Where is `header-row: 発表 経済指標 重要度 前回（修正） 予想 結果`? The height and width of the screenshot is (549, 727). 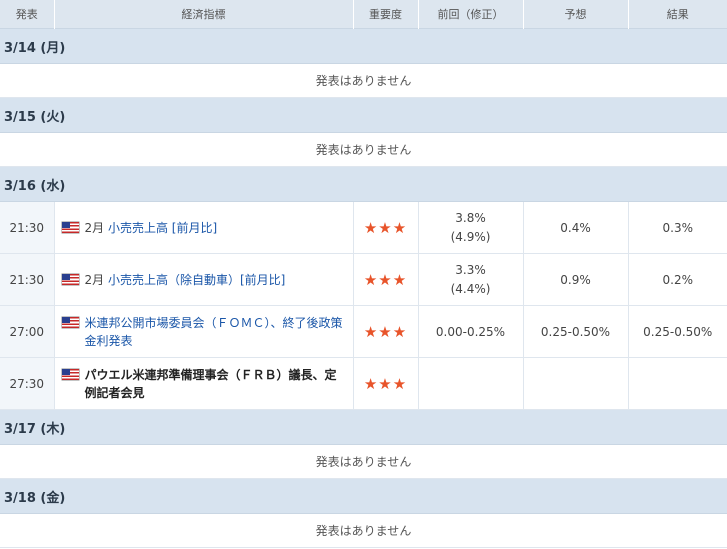
header-row: 発表 経済指標 重要度 前回（修正） 予想 結果 is located at coordinates (363, 14).